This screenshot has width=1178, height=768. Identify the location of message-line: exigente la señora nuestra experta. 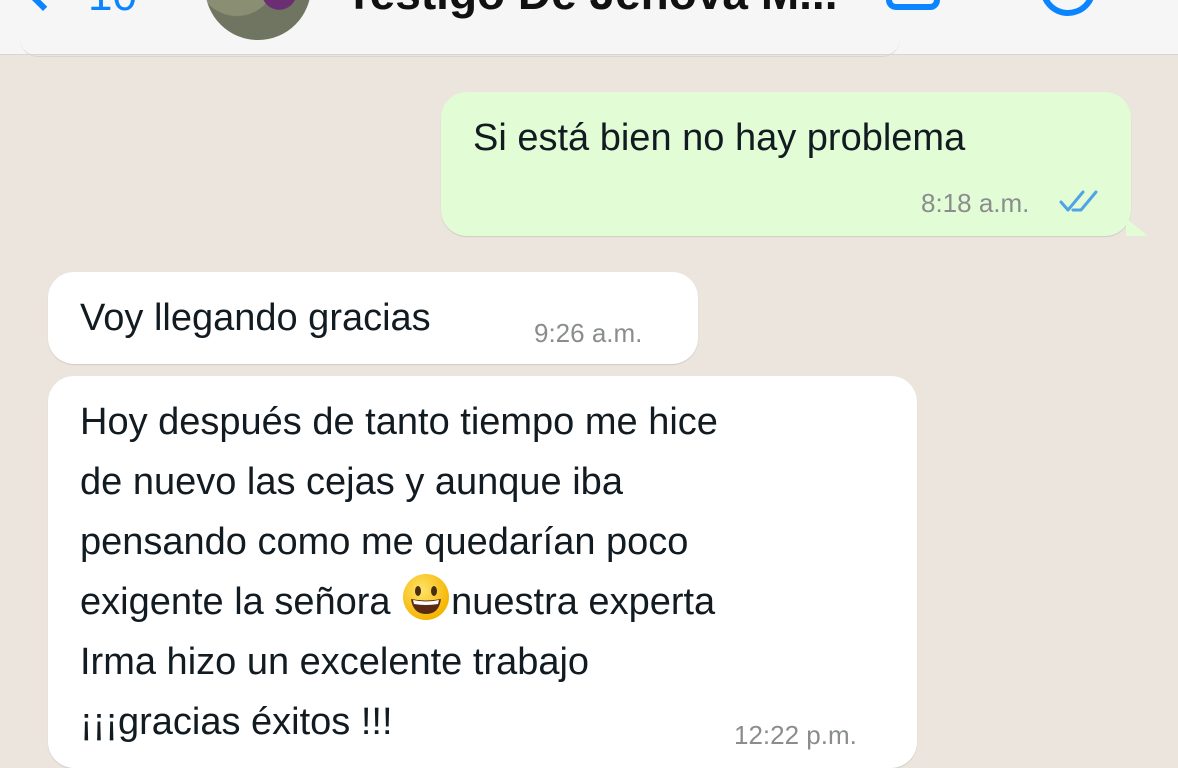
(399, 602).